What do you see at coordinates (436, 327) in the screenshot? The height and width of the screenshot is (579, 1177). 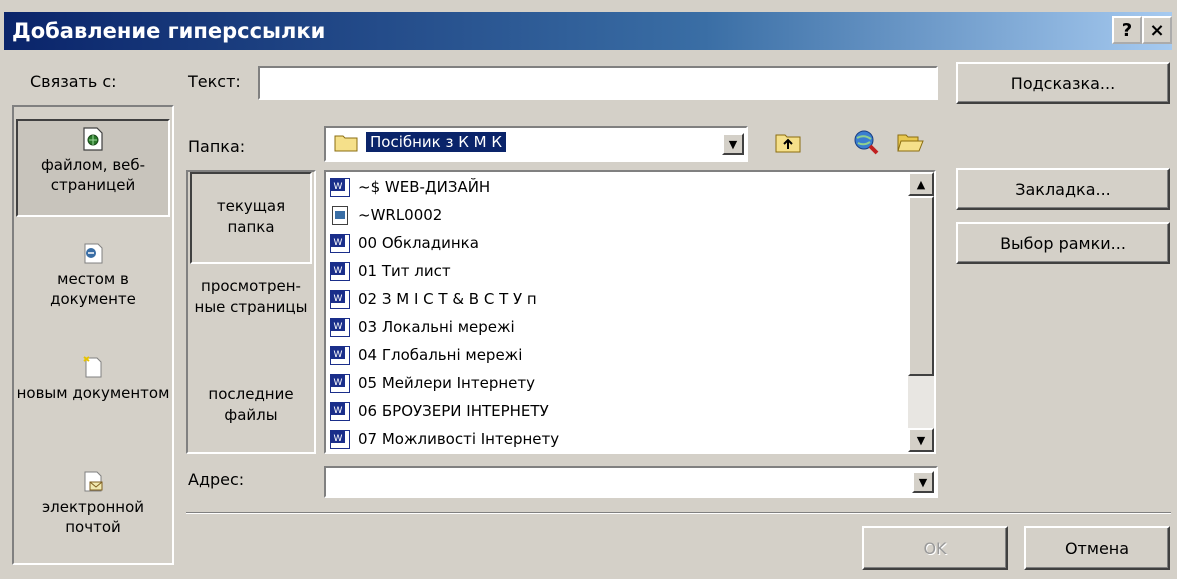 I see `file-name: 03 Локальні мережі` at bounding box center [436, 327].